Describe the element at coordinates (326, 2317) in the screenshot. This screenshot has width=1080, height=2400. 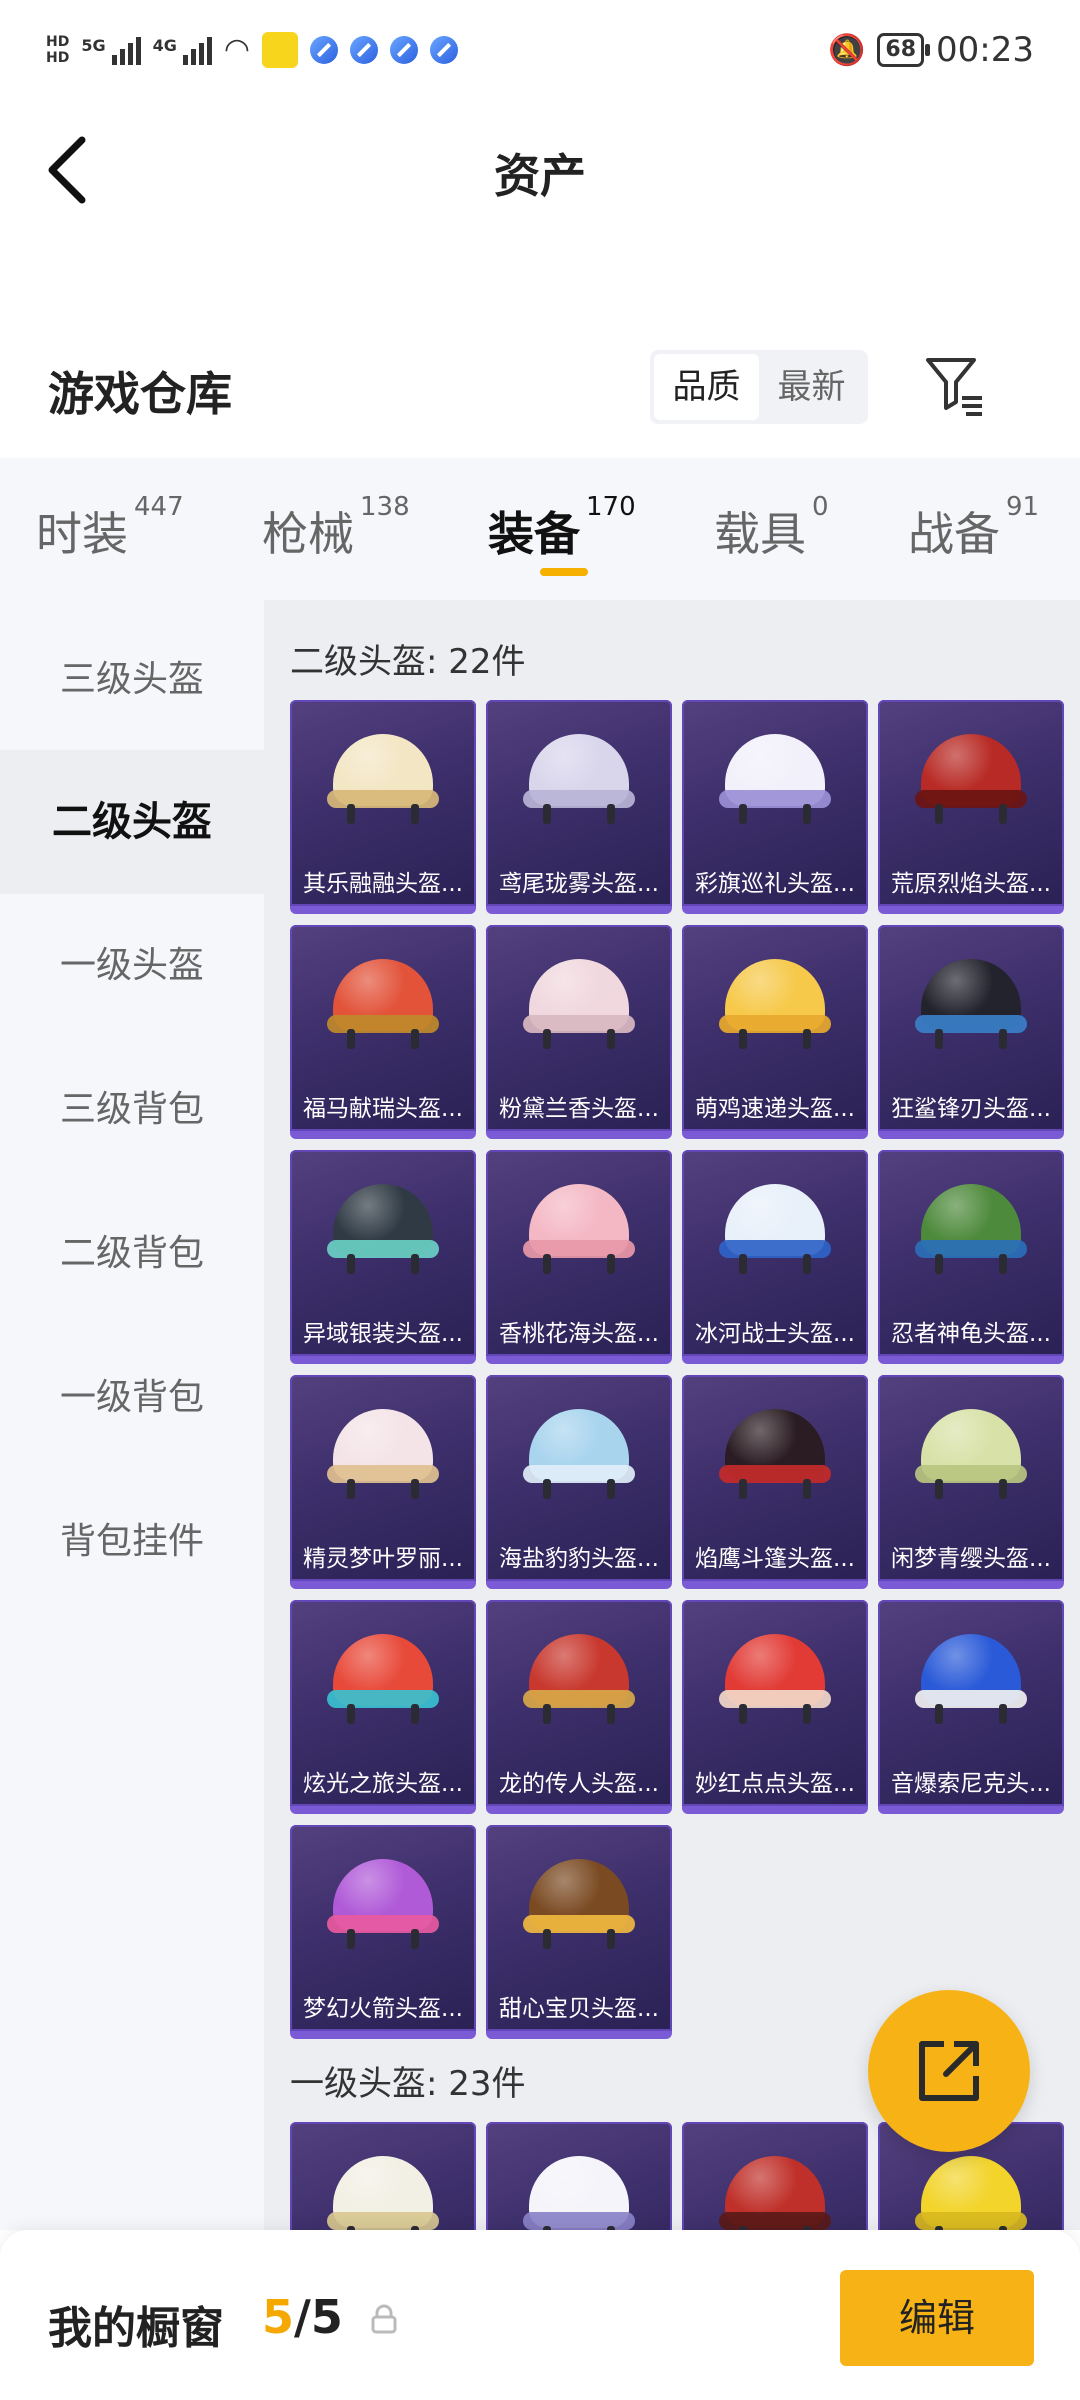
I see `showcase-count-total: 5` at that location.